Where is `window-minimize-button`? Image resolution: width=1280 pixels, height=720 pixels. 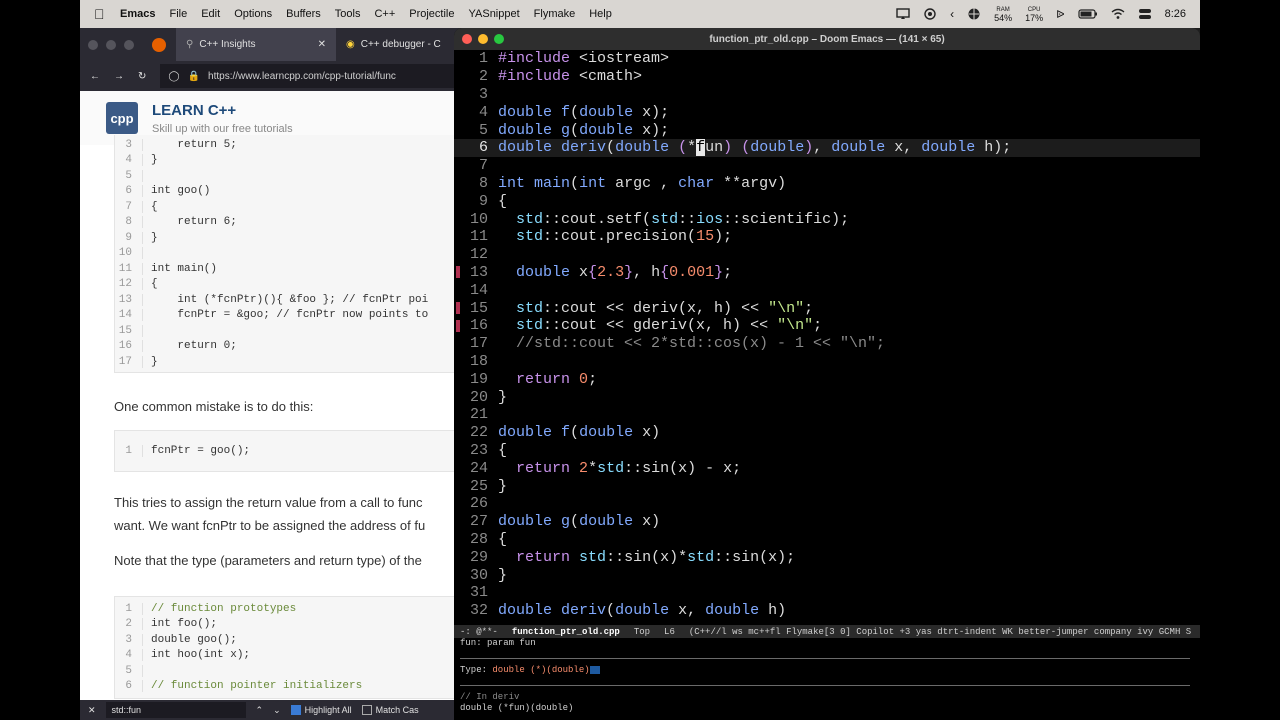
window-minimize-button is located at coordinates (111, 44).